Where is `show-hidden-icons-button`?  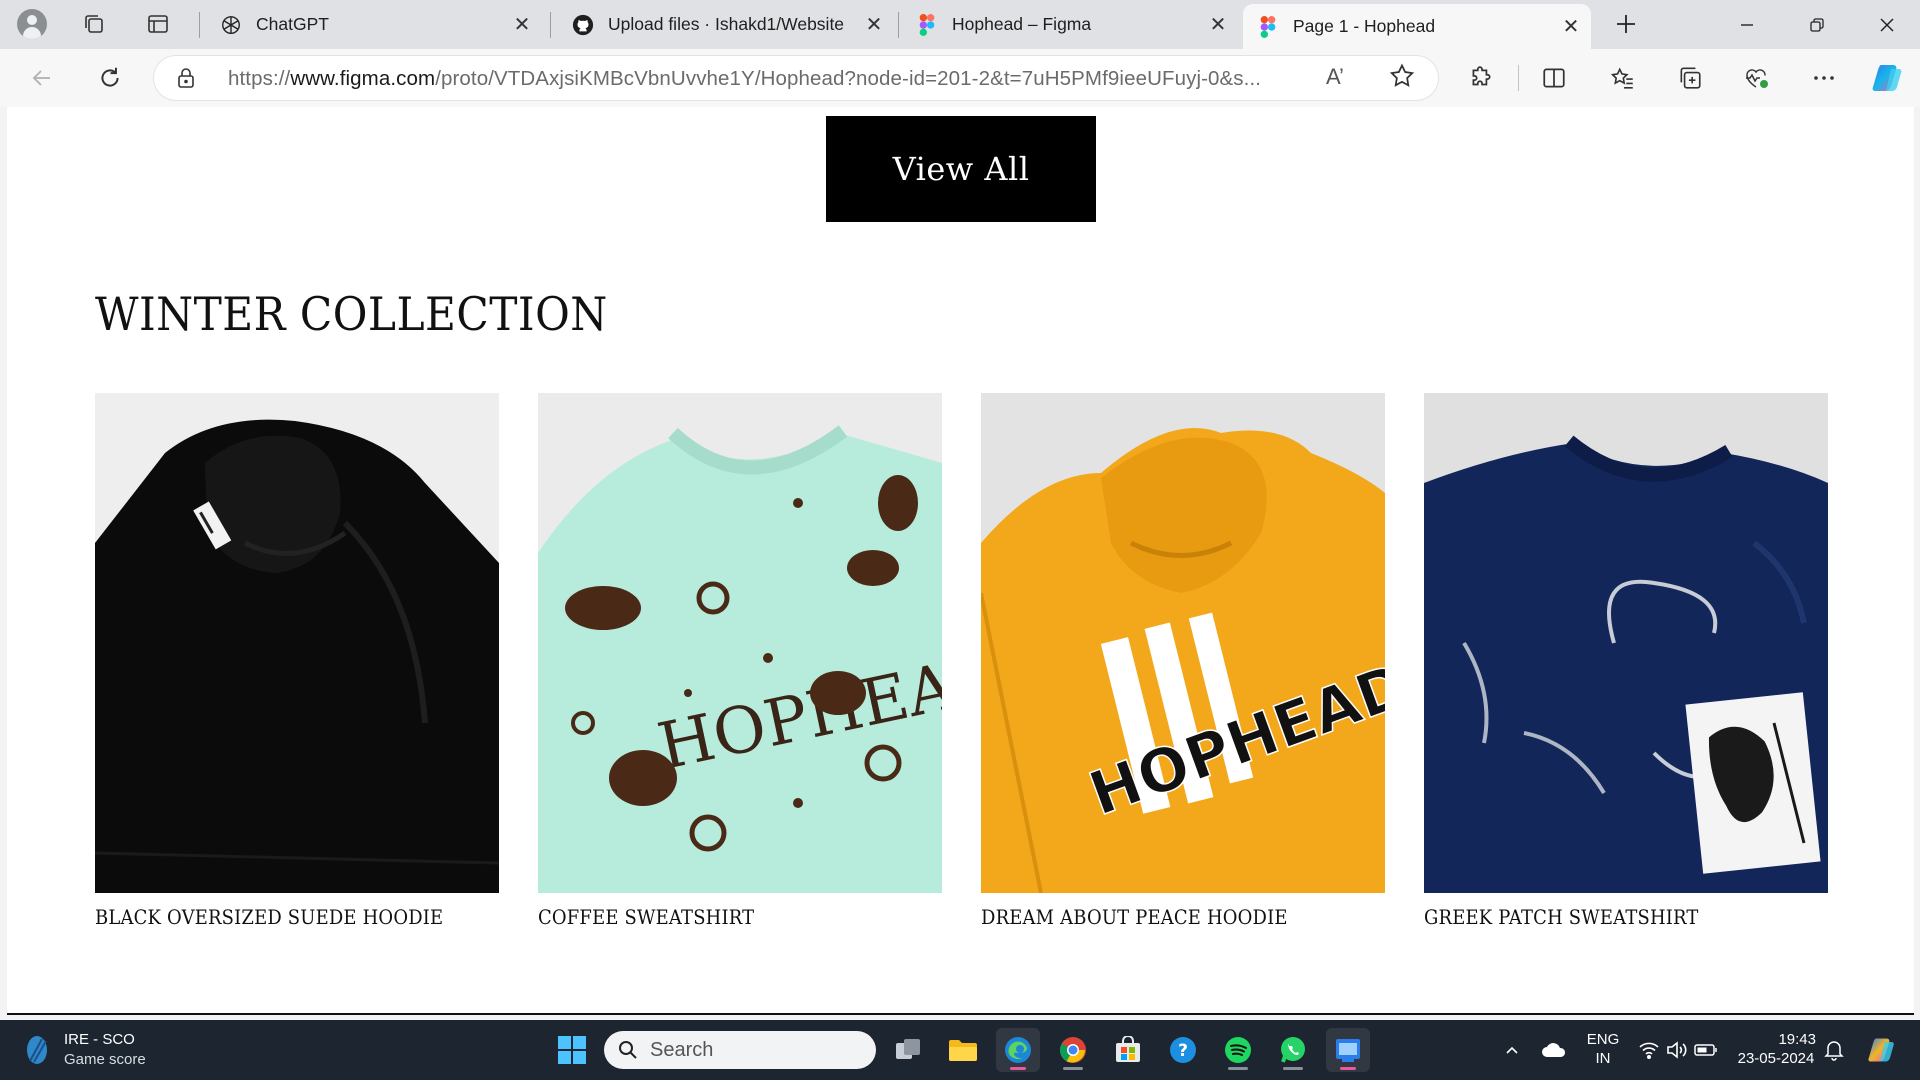 show-hidden-icons-button is located at coordinates (1512, 1050).